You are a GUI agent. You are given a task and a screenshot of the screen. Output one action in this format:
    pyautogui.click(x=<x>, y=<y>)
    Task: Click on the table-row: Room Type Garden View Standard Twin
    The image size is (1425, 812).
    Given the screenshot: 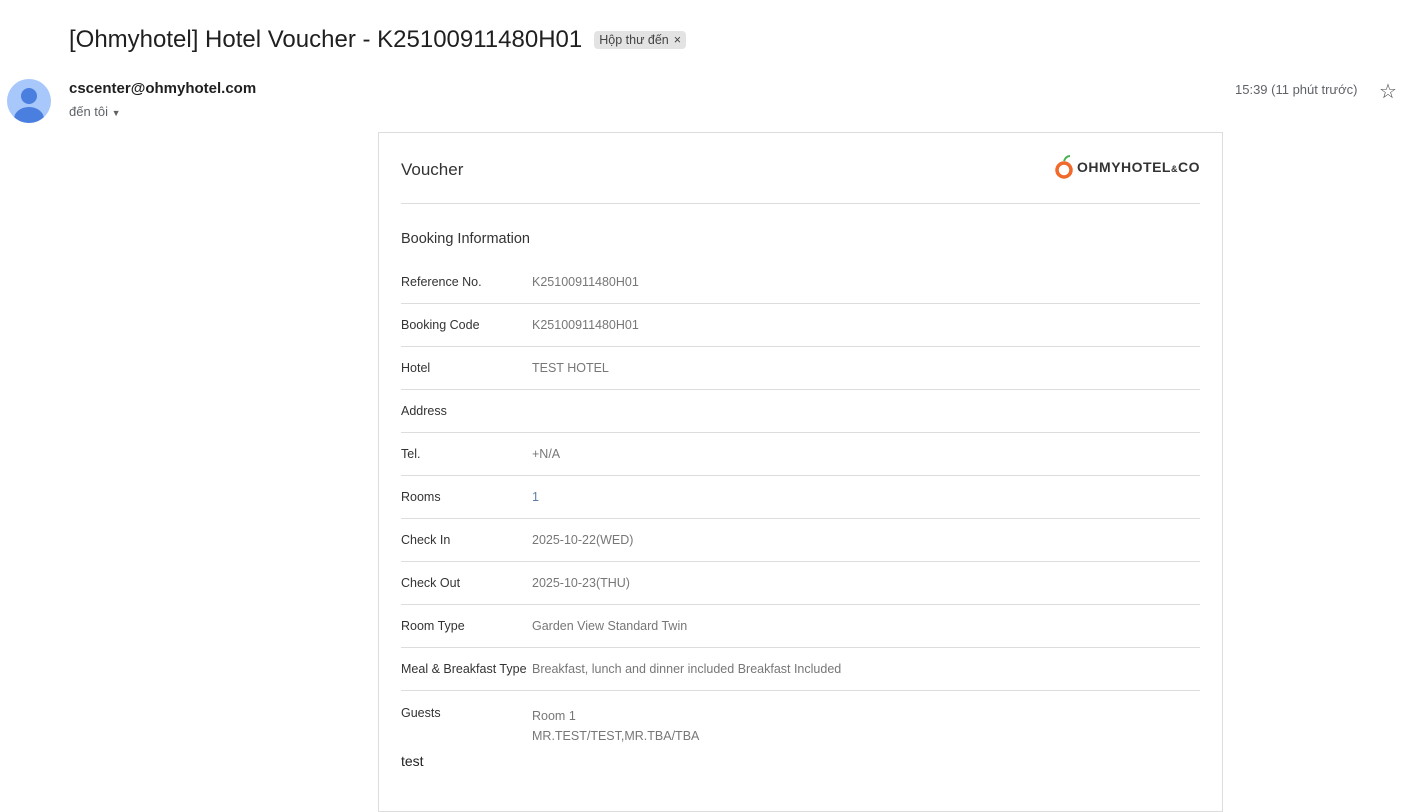 What is the action you would take?
    pyautogui.click(x=800, y=626)
    